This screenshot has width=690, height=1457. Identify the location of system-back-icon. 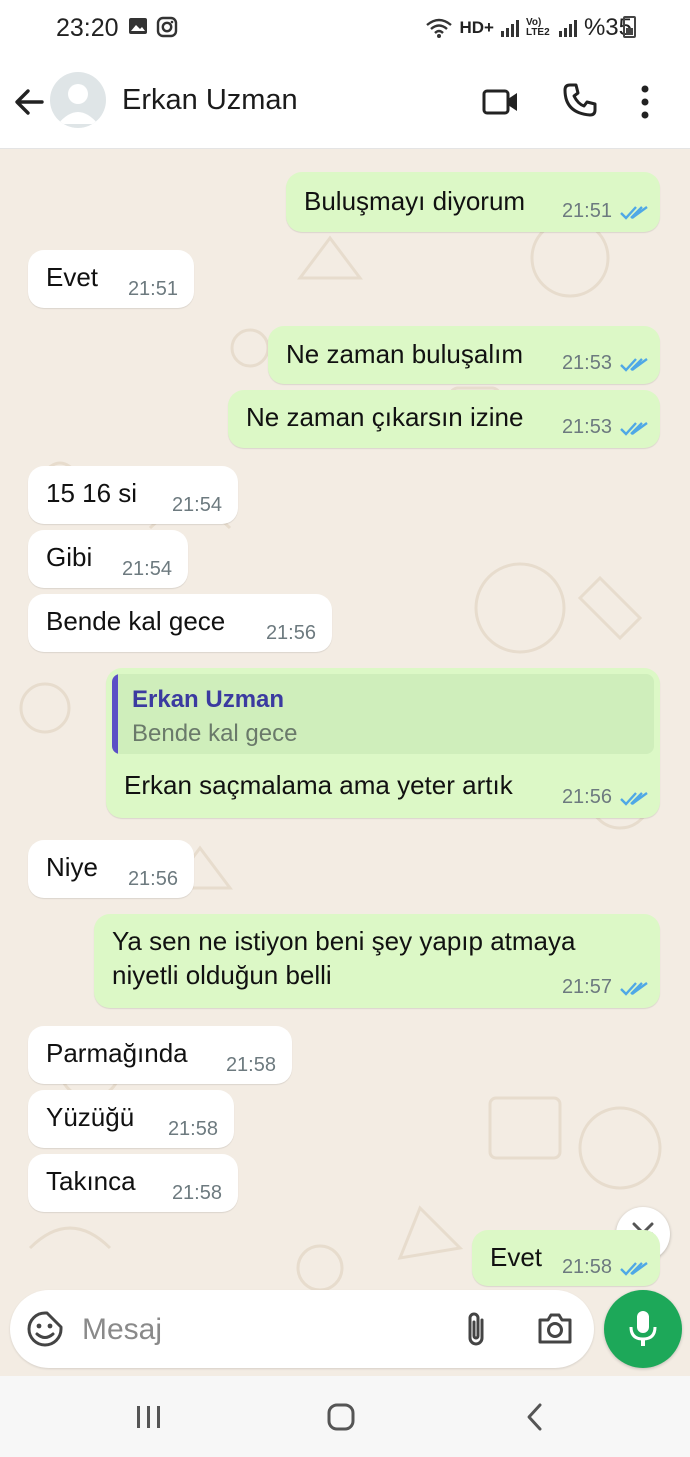
(535, 1417).